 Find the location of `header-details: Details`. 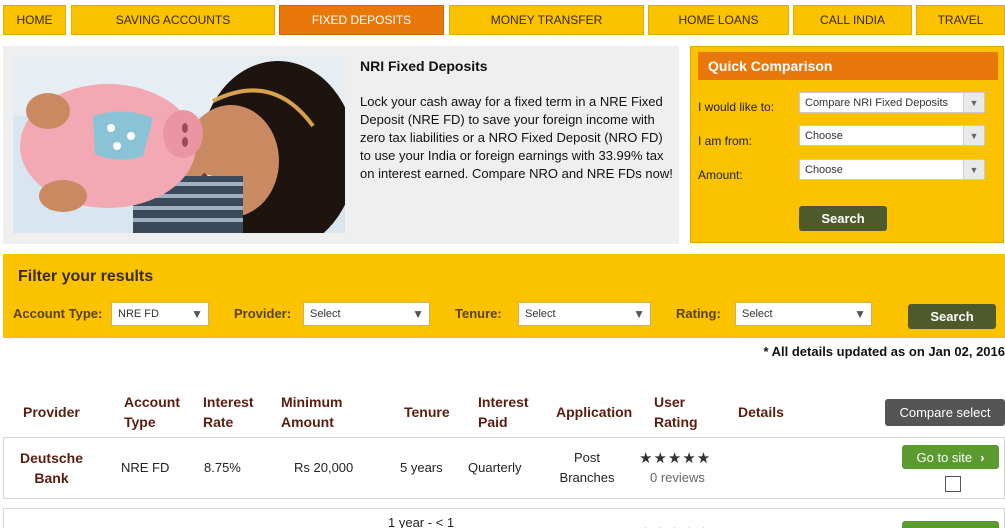

header-details: Details is located at coordinates (761, 412).